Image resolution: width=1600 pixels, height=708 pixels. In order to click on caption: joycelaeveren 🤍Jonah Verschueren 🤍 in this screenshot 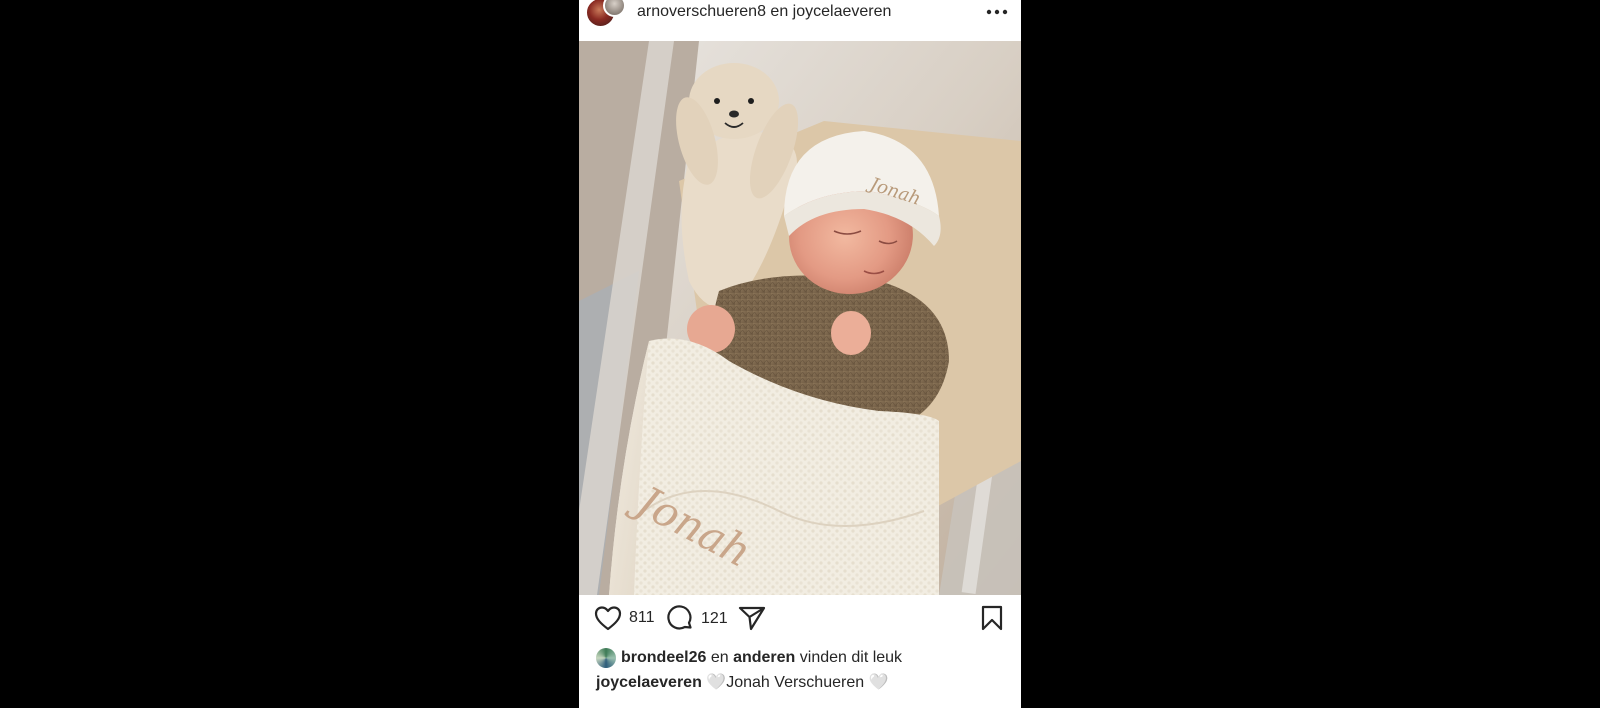, I will do `click(742, 682)`.